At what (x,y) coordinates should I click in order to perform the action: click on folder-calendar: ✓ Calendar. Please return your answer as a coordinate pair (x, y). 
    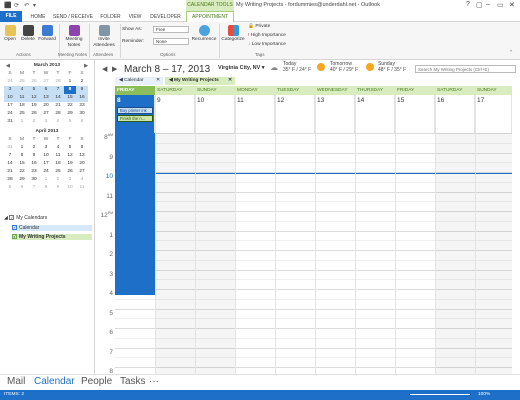
    Looking at the image, I should click on (52, 228).